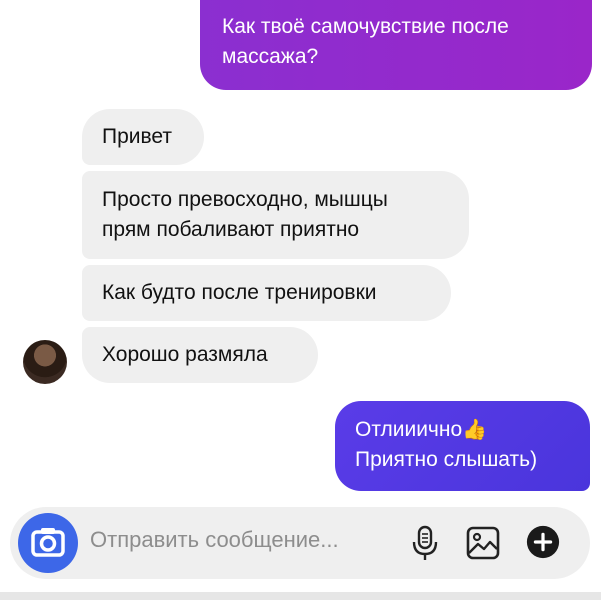  I want to click on contact-avatar, so click(45, 362).